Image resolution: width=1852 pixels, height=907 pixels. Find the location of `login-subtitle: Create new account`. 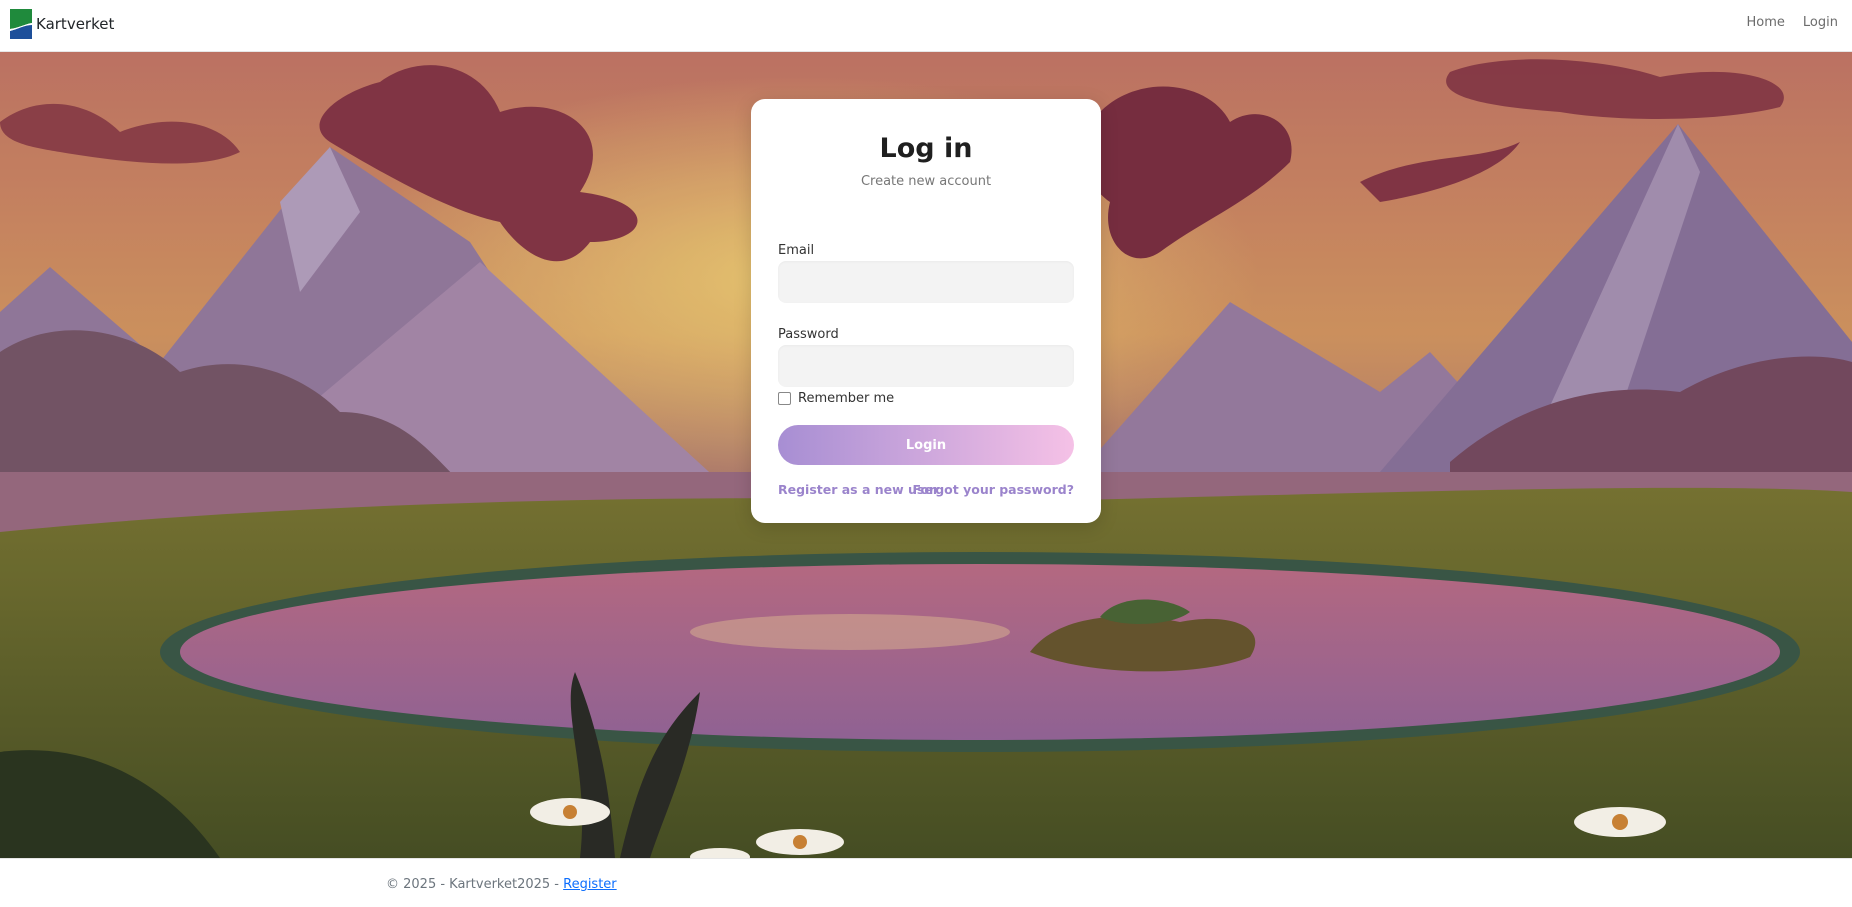

login-subtitle: Create new account is located at coordinates (926, 181).